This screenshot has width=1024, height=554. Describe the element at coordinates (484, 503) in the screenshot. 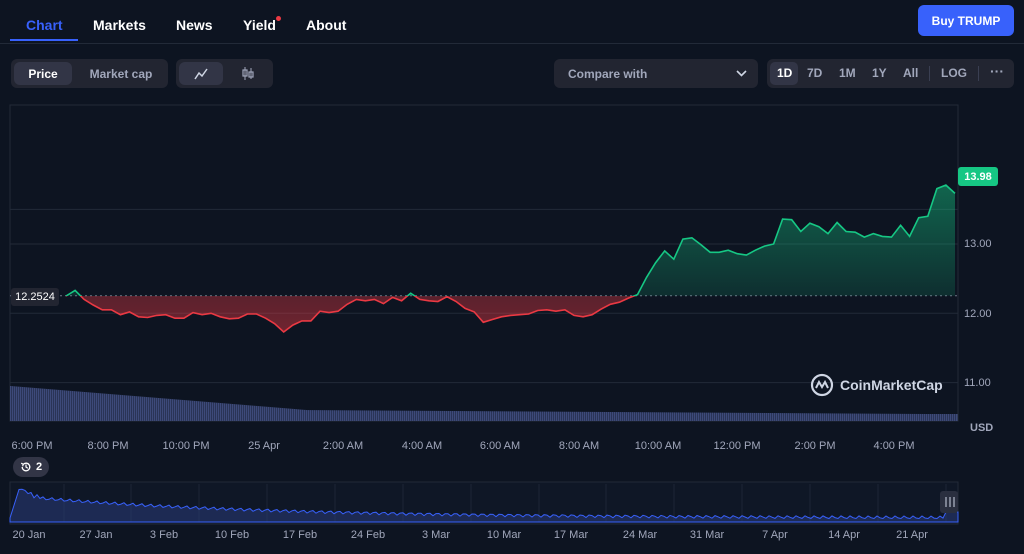

I see `navigator` at that location.